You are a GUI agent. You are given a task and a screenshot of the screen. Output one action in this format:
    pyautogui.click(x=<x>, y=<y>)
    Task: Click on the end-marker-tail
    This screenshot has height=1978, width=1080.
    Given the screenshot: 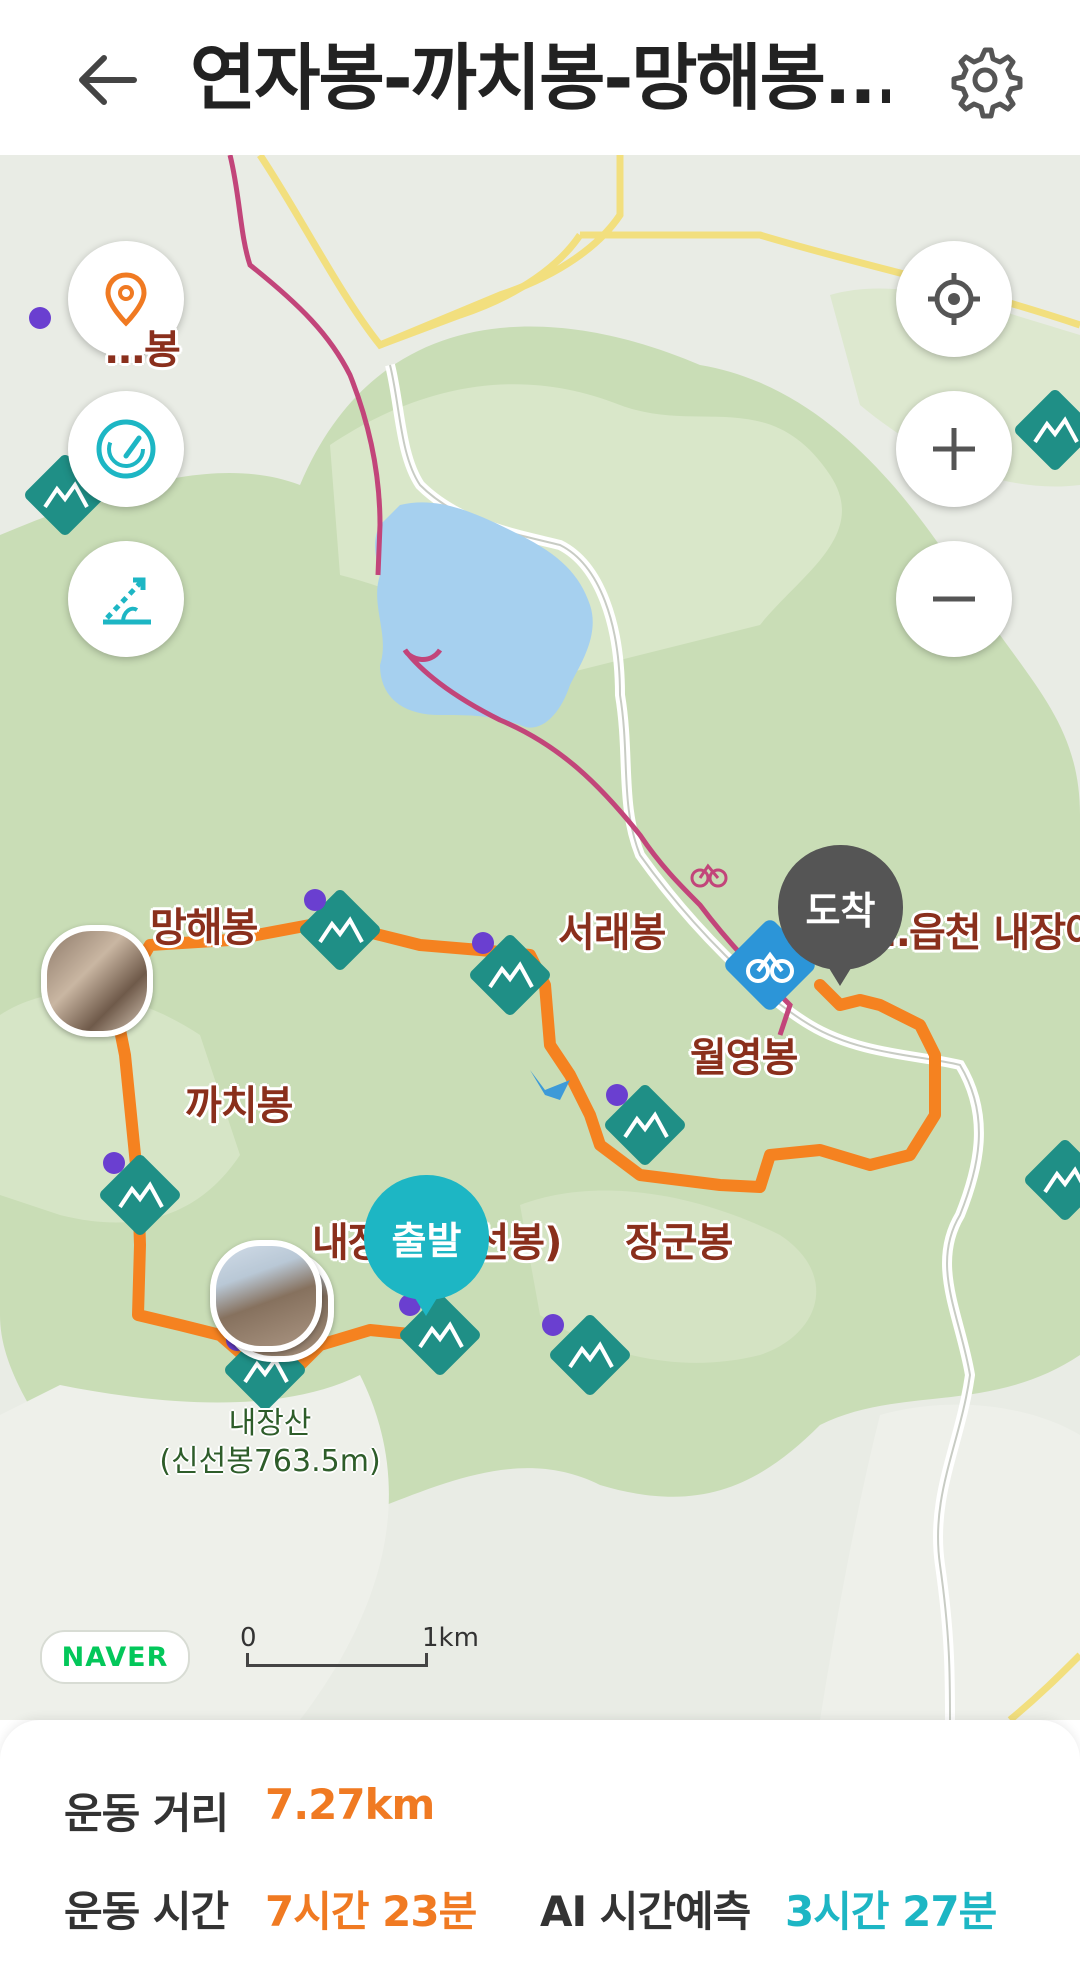 What is the action you would take?
    pyautogui.click(x=840, y=973)
    